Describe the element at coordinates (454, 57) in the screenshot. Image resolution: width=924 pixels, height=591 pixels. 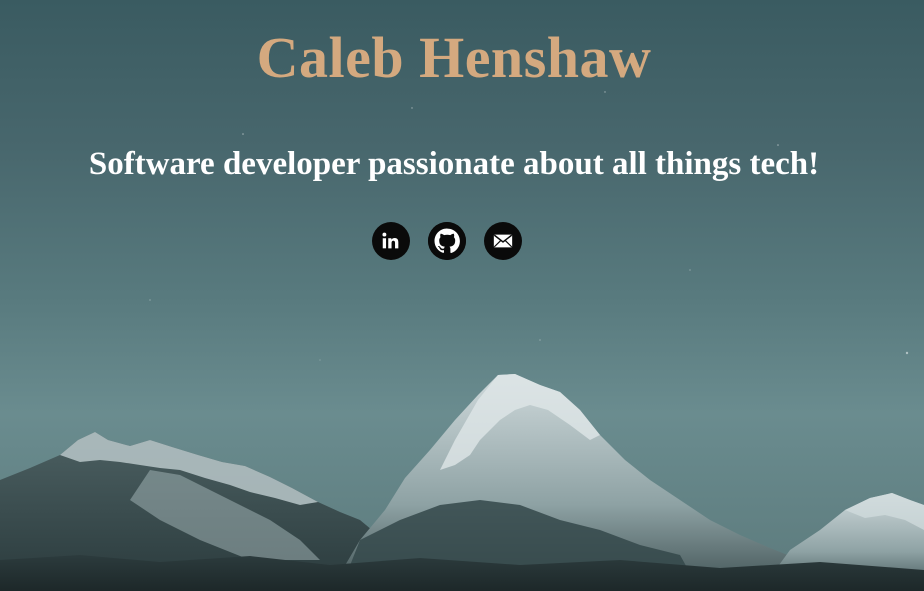
I see `page-title: Caleb Henshaw` at that location.